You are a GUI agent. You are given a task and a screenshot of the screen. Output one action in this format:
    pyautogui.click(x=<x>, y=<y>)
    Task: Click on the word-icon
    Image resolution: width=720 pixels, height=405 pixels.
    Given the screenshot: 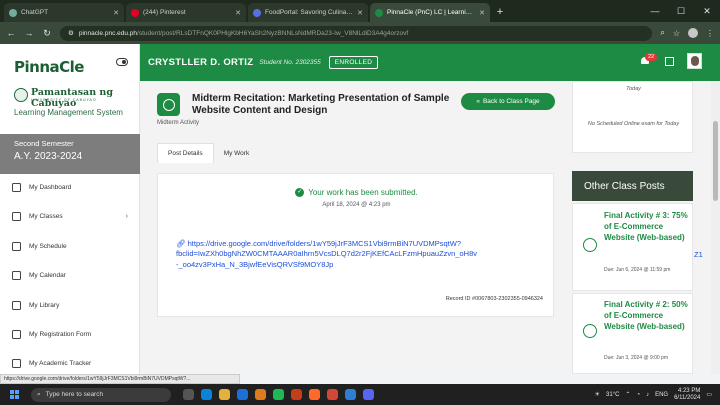 What is the action you would take?
    pyautogui.click(x=242, y=394)
    